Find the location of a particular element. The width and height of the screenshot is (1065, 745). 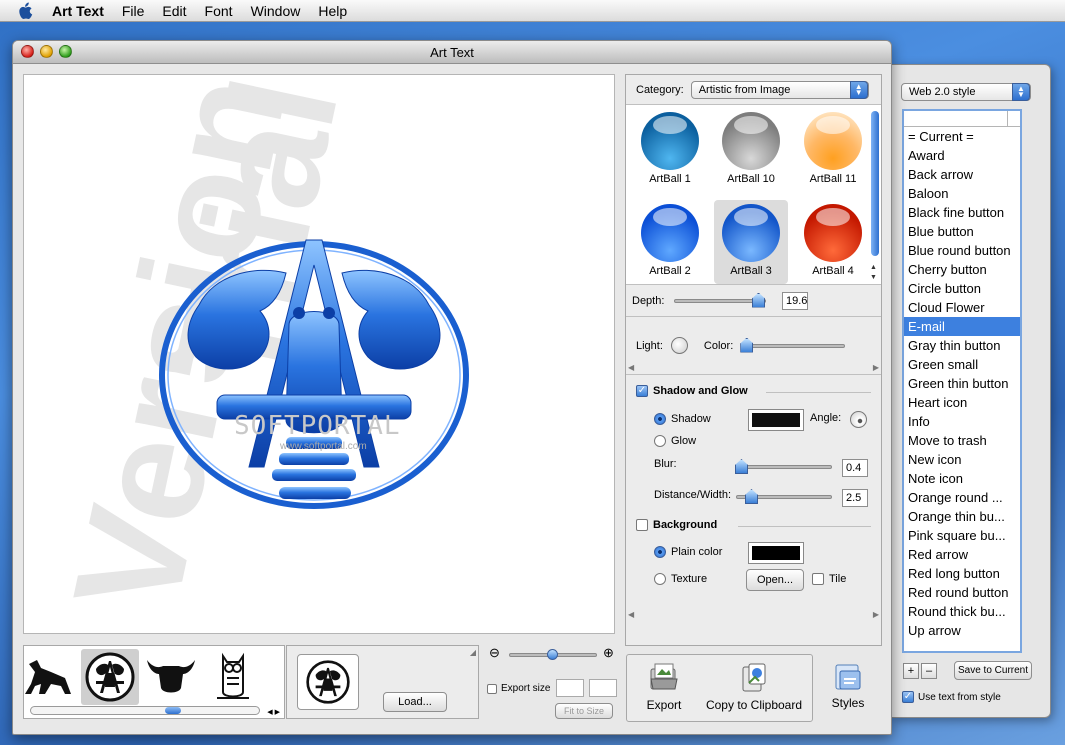

shadow-color-well is located at coordinates (776, 420).